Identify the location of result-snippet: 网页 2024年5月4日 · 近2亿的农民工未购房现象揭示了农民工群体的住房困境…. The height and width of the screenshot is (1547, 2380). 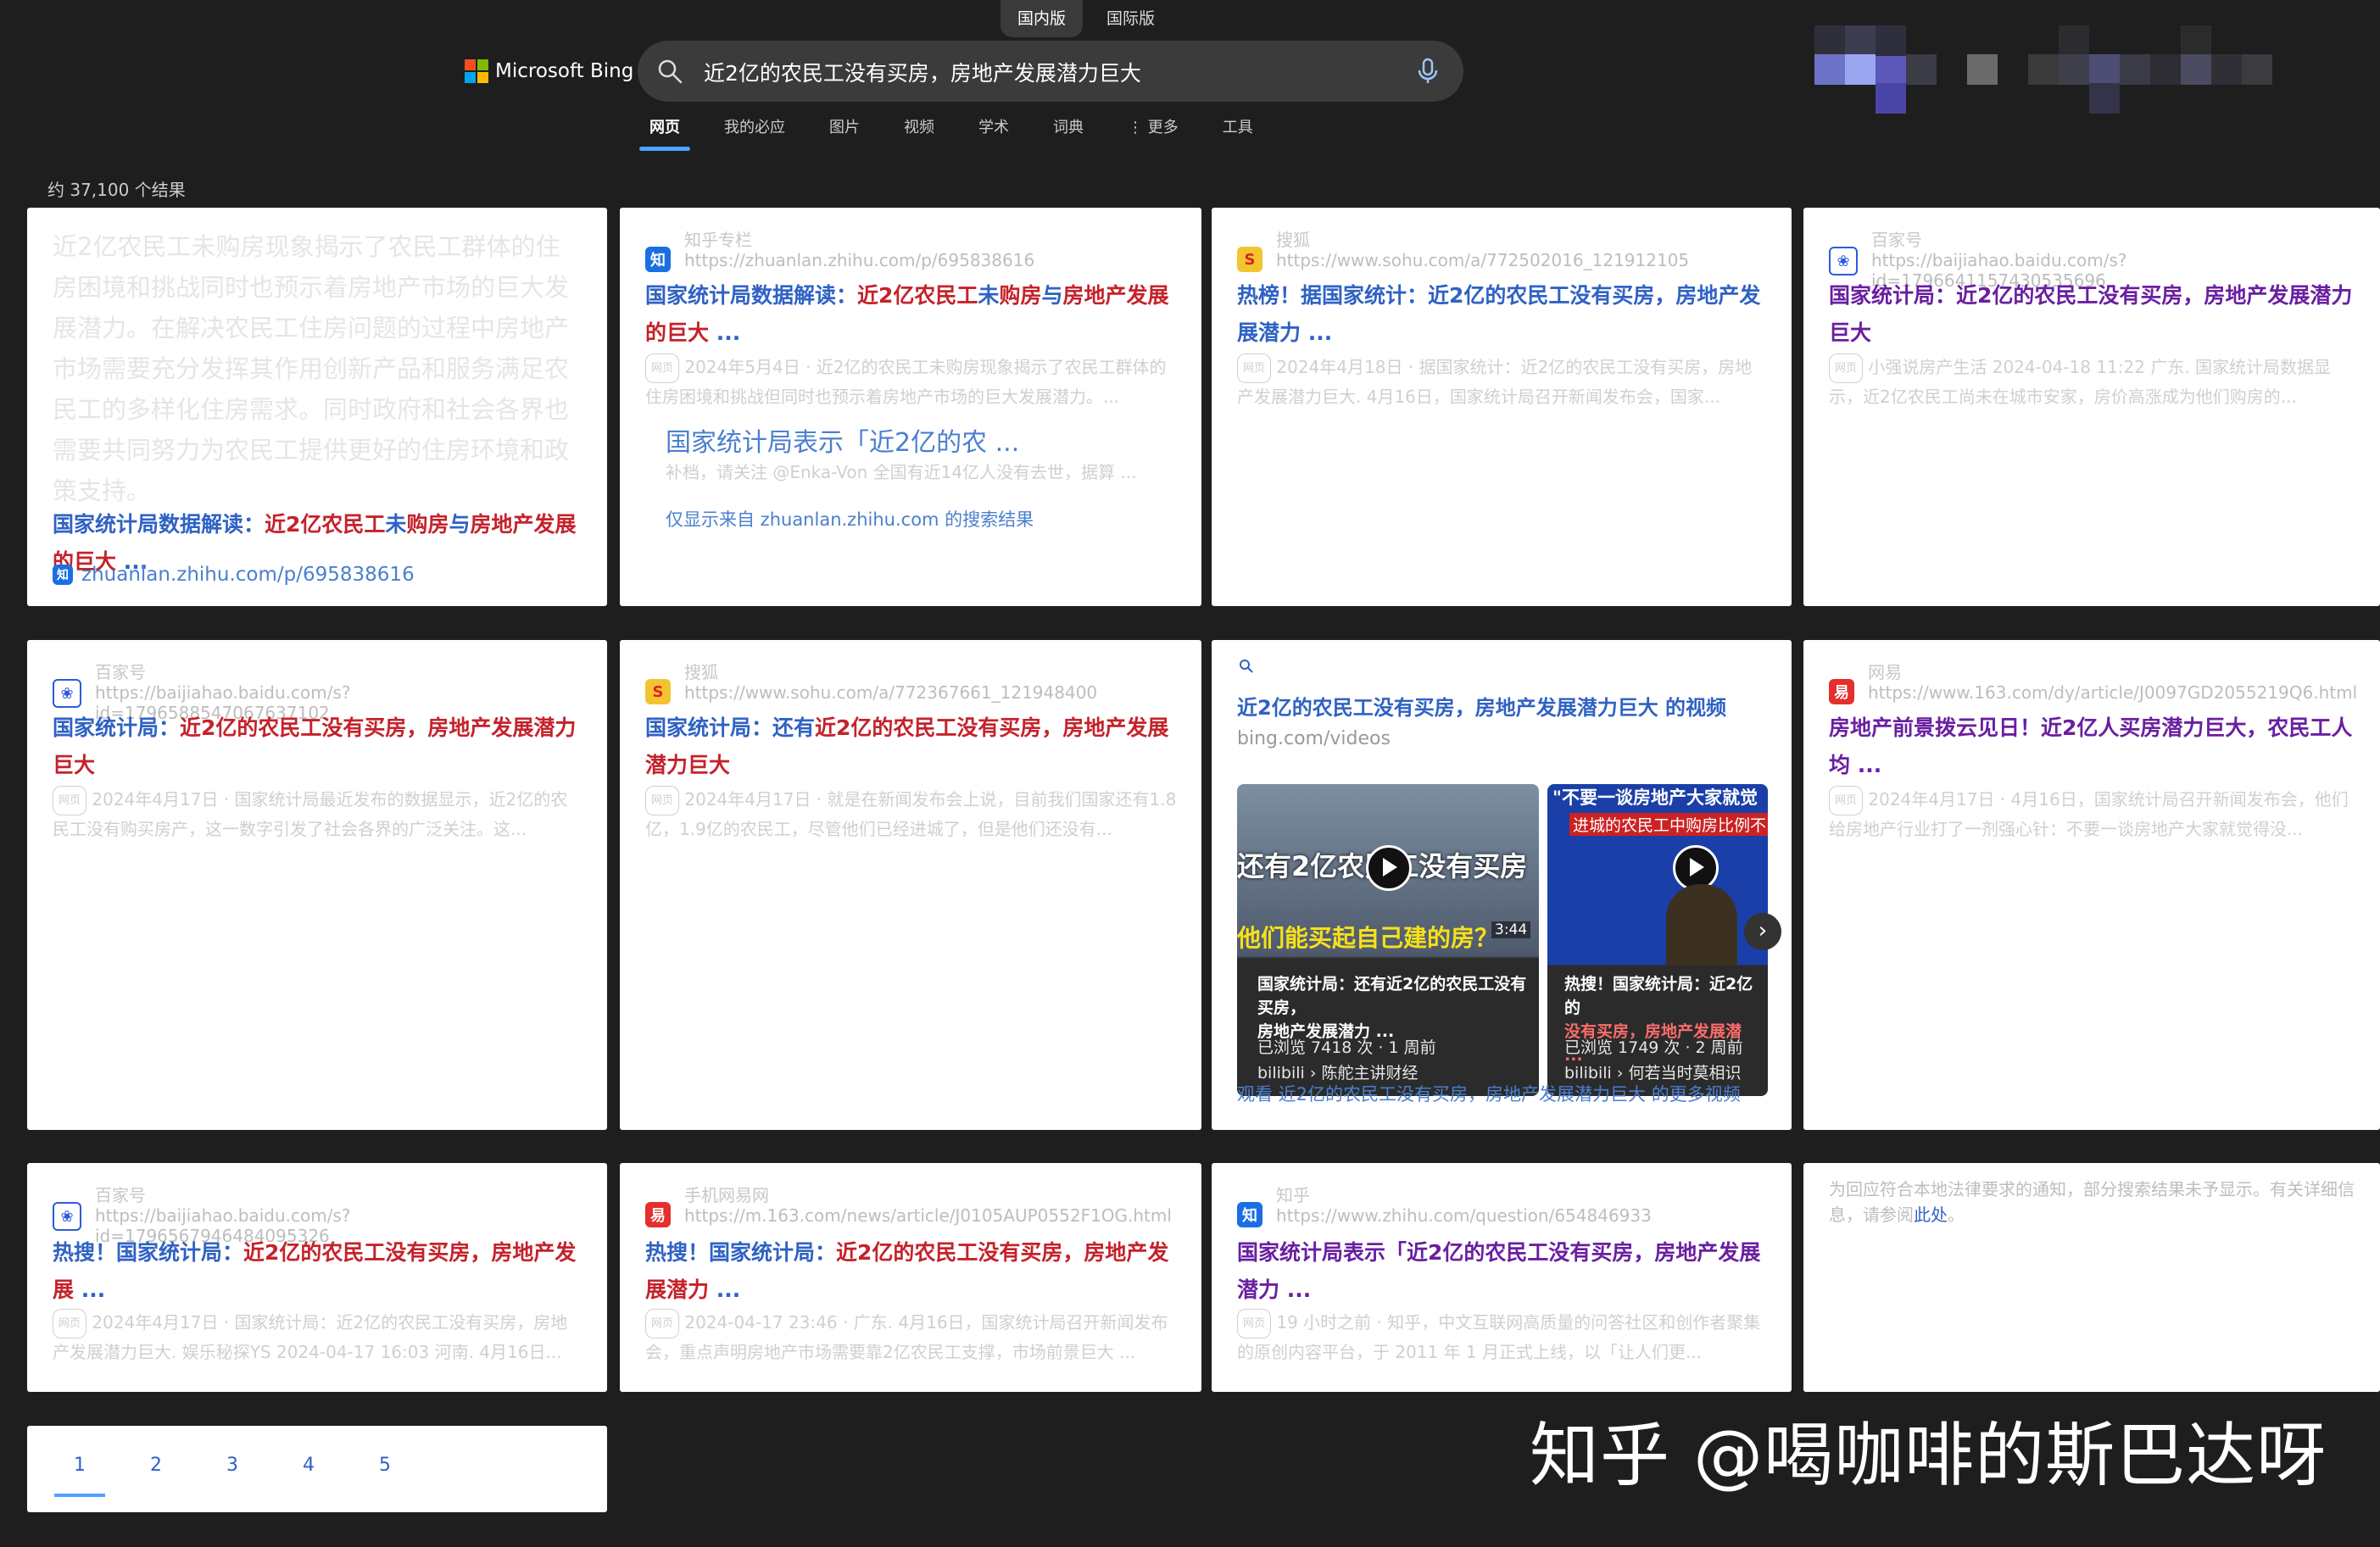
(912, 382).